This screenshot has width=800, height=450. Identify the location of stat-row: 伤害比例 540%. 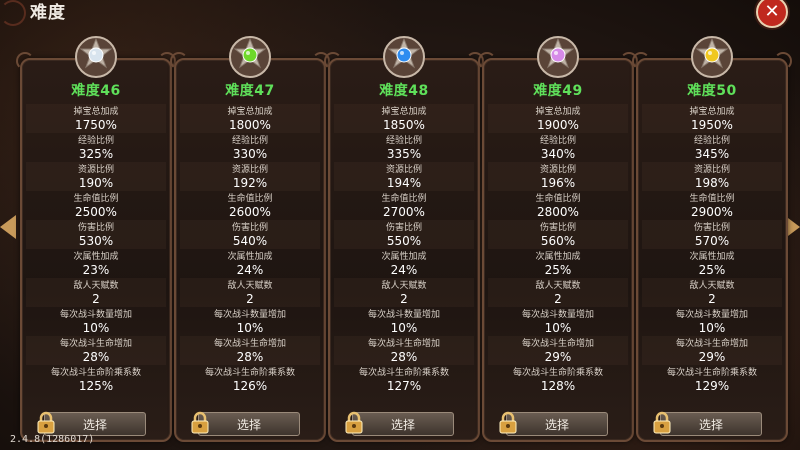
(250, 234).